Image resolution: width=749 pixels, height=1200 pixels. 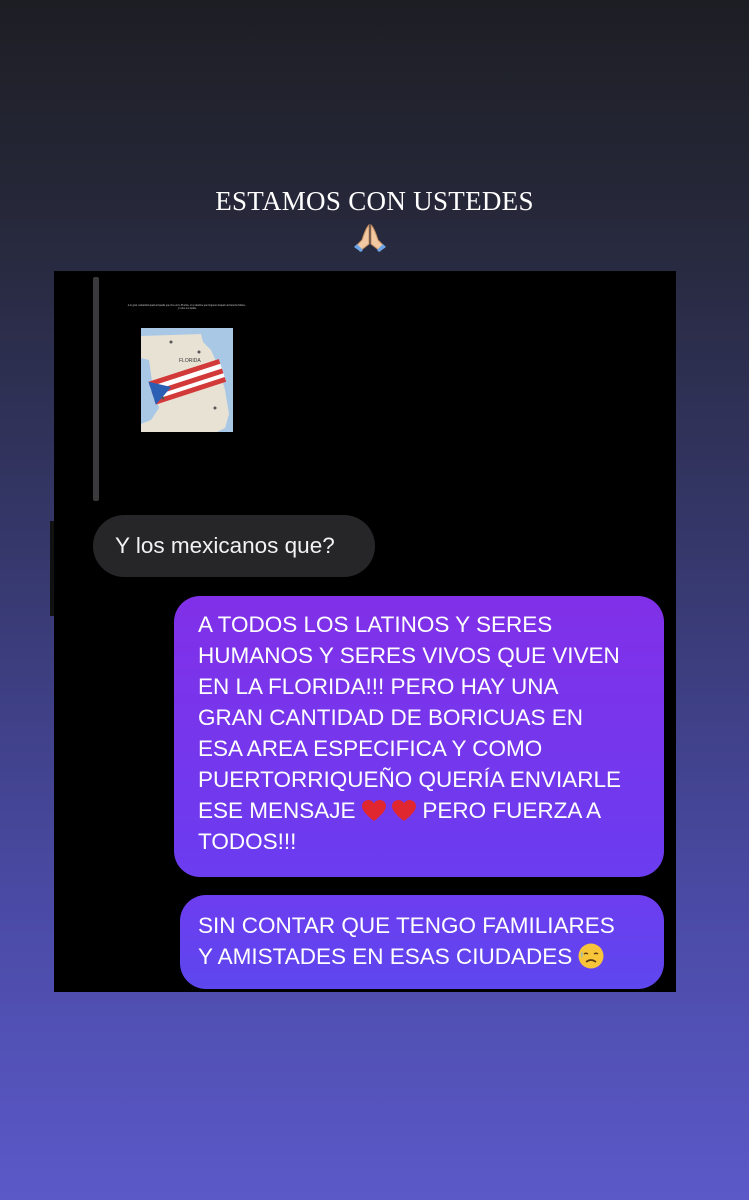 What do you see at coordinates (410, 779) in the screenshot?
I see `message-line: PUERTORRIQUEÑO QUERÍA ENVIARLE` at bounding box center [410, 779].